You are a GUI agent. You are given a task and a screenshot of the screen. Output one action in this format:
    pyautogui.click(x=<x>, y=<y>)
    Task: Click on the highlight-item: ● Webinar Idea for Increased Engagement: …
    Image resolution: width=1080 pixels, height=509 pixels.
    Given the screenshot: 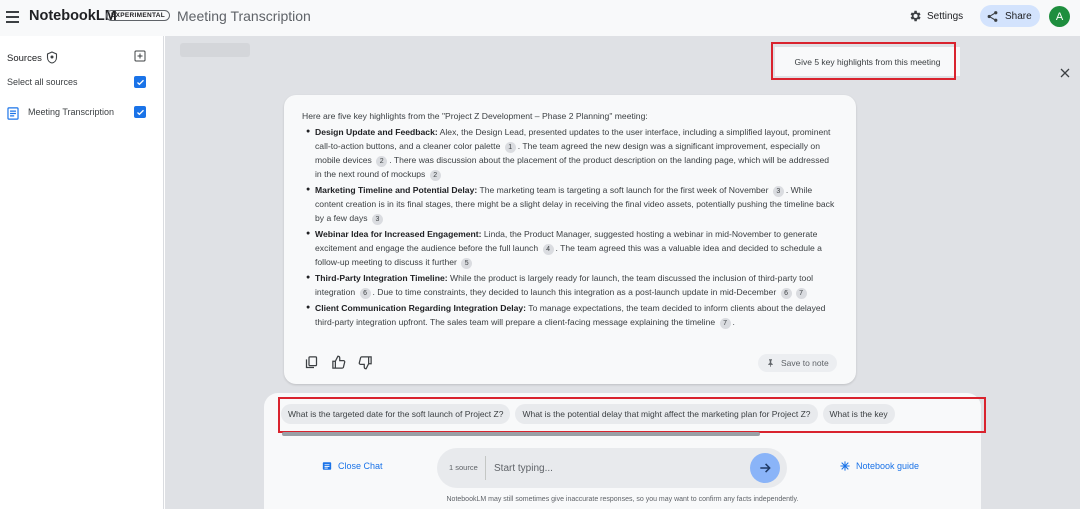 What is the action you would take?
    pyautogui.click(x=571, y=248)
    